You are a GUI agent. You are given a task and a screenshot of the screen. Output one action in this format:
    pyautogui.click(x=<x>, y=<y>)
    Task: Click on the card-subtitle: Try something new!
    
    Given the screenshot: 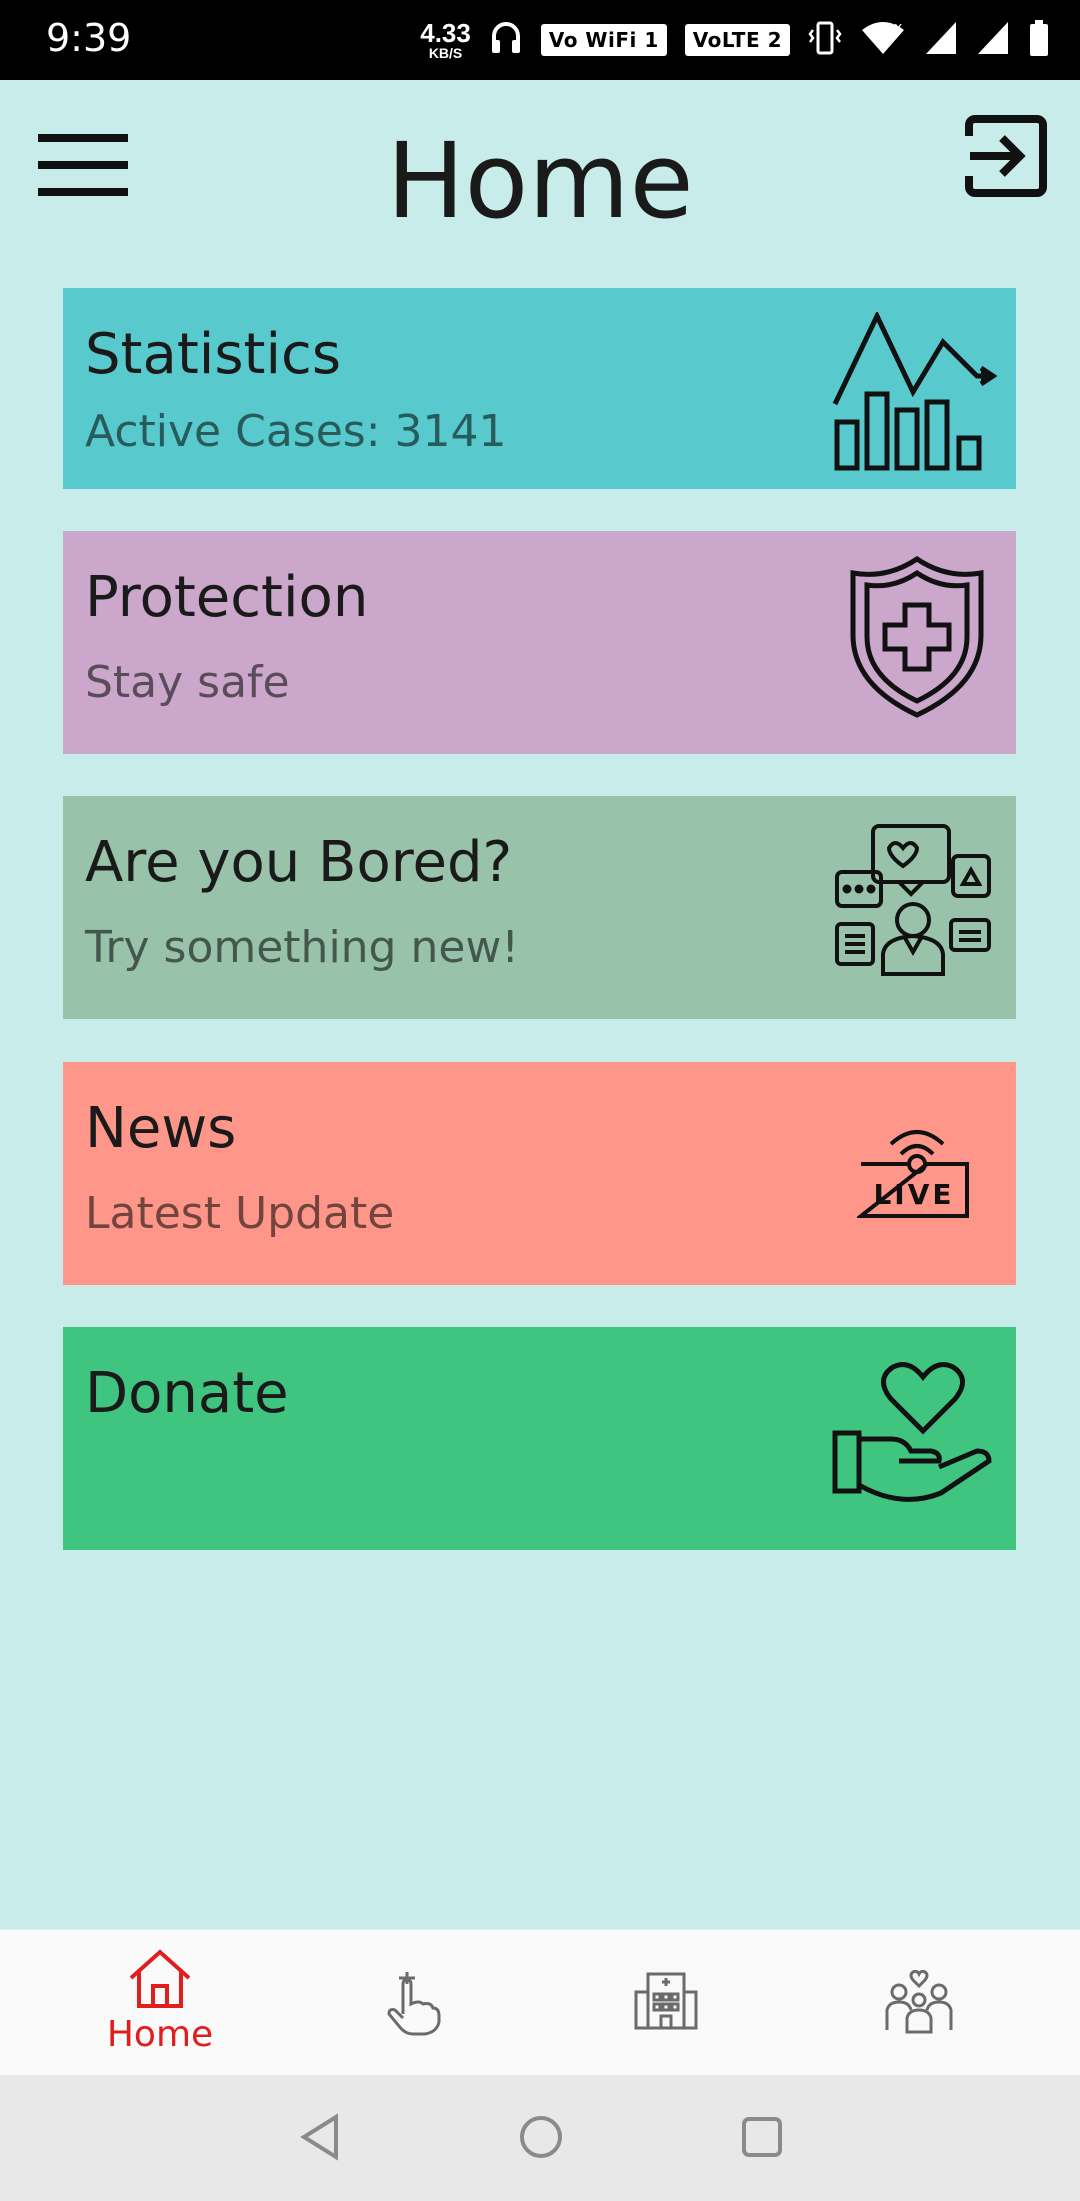 What is the action you would take?
    pyautogui.click(x=302, y=947)
    